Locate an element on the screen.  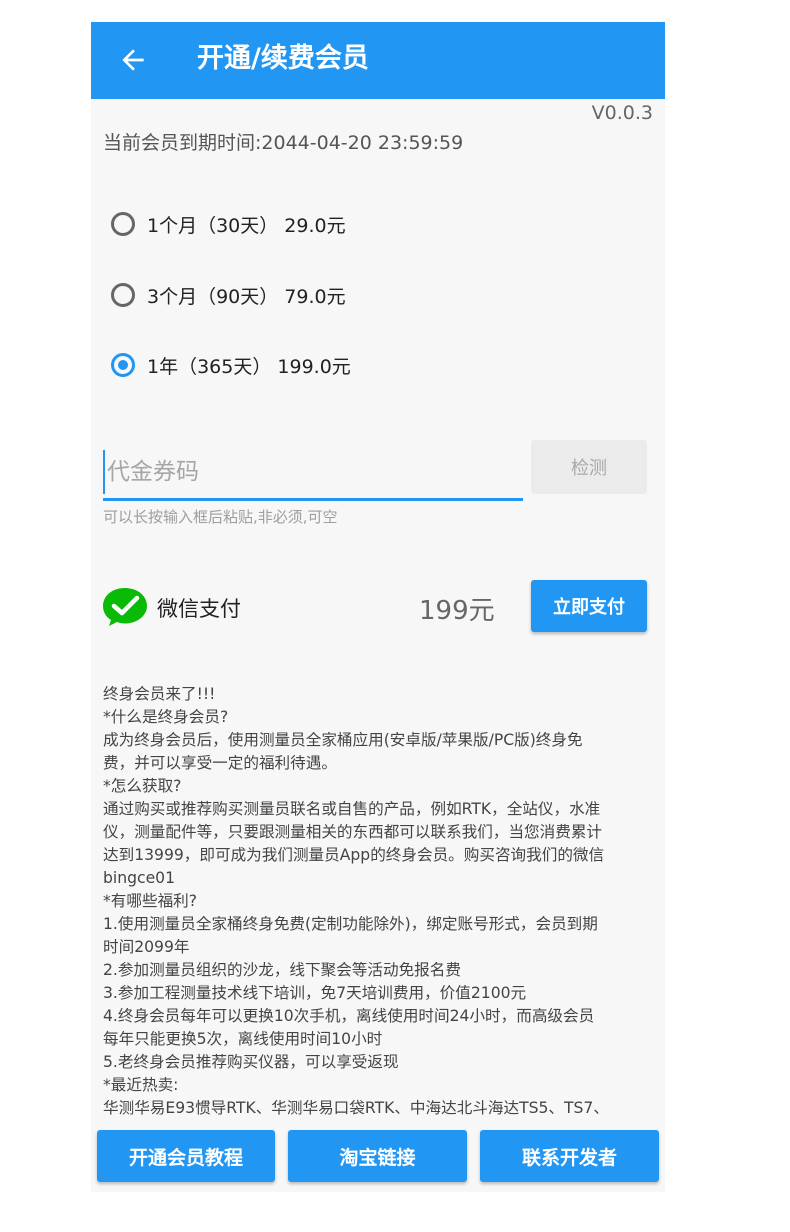
taobao-link-button: 淘宝链接 is located at coordinates (377, 1156).